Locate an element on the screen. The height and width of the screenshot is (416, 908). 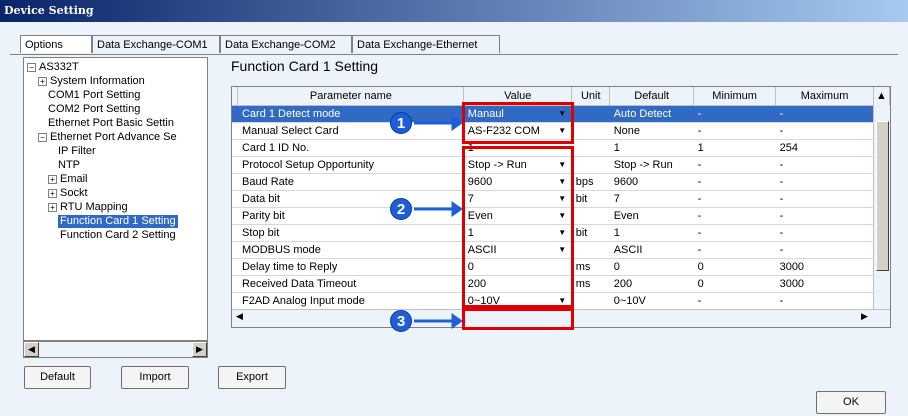
value-field: Manaul ▼ is located at coordinates (518, 114).